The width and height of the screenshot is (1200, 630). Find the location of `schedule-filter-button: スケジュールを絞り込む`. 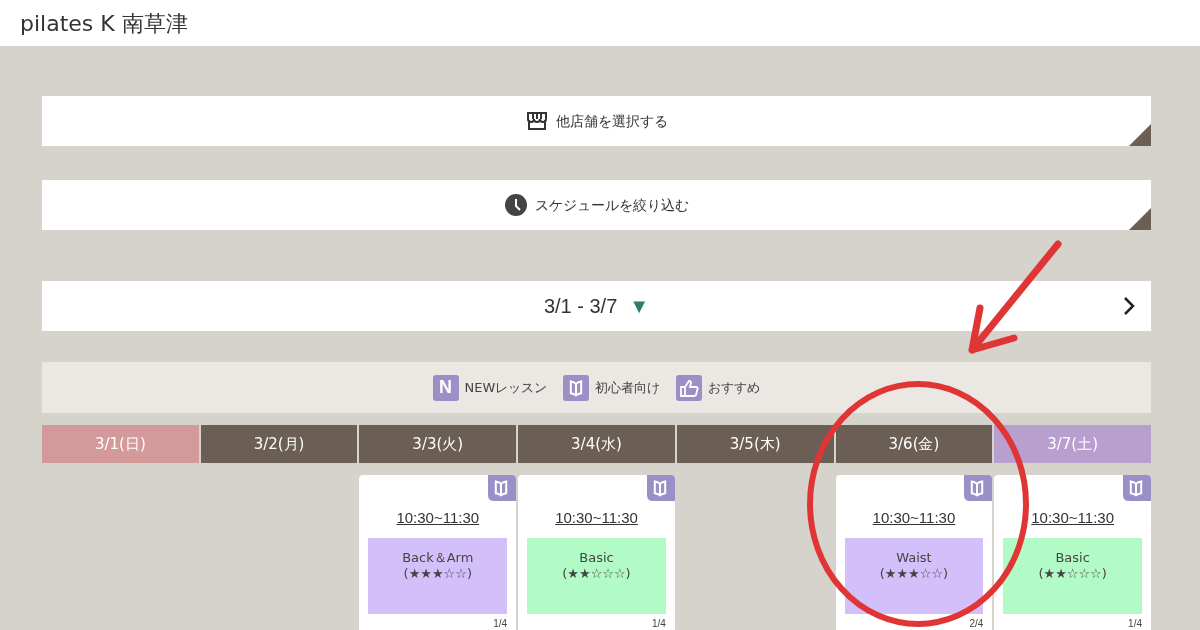

schedule-filter-button: スケジュールを絞り込む is located at coordinates (596, 205).